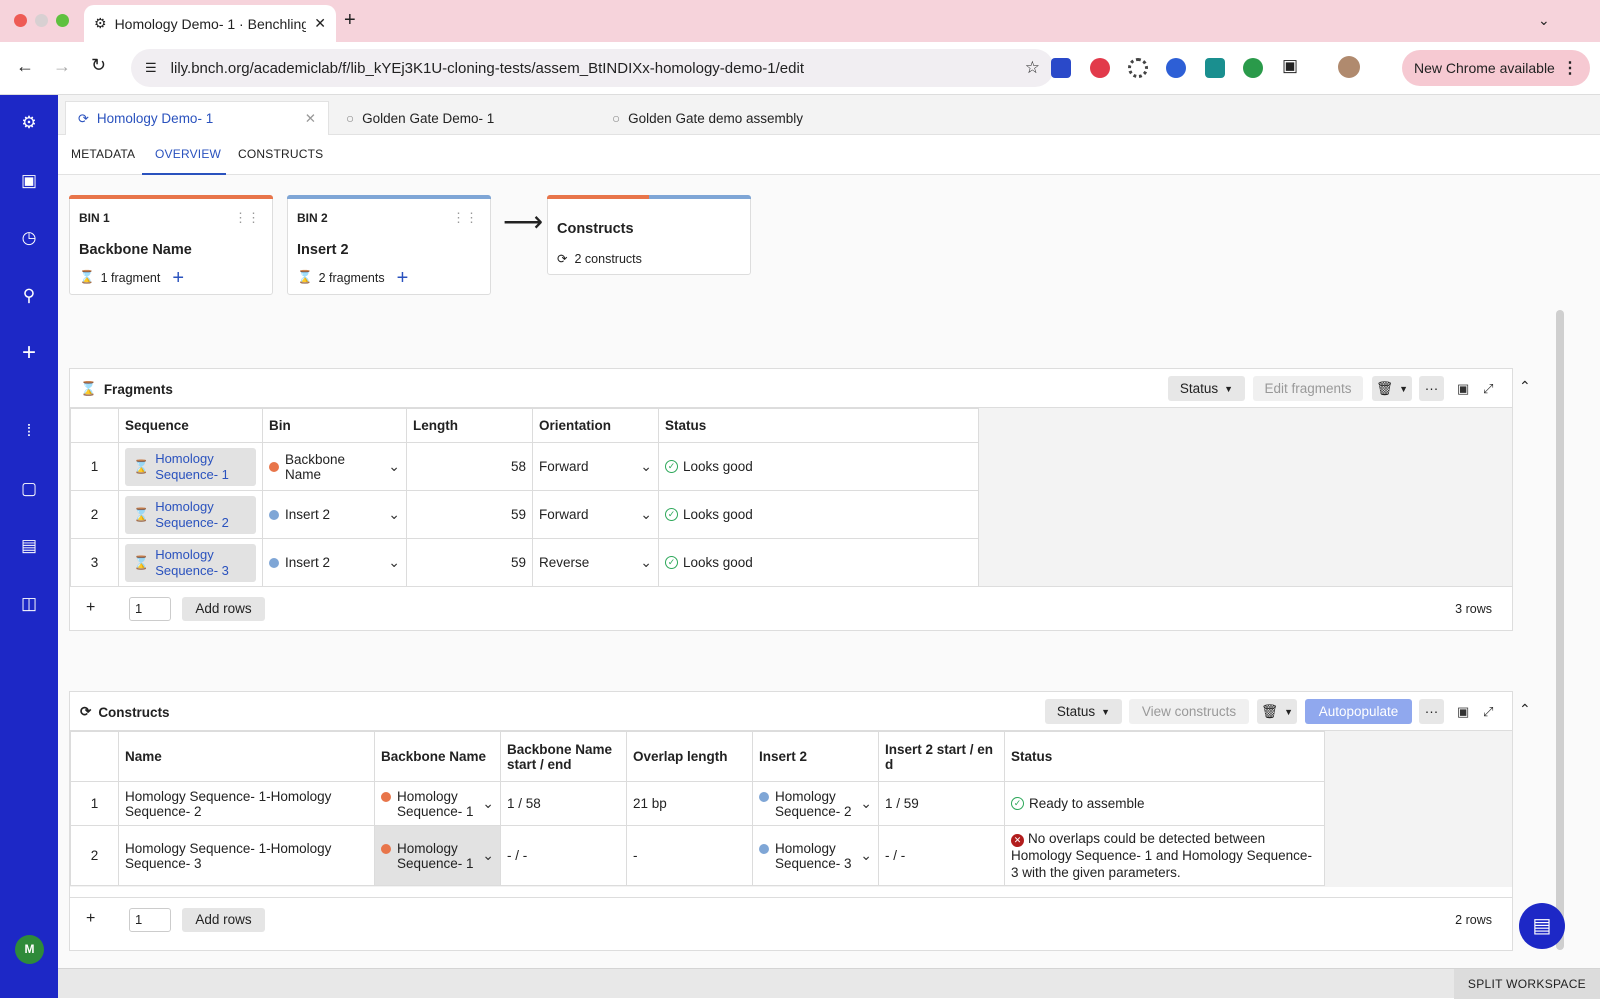 The image size is (1600, 999). I want to click on backbone-range-cell: 1 / 58, so click(563, 803).